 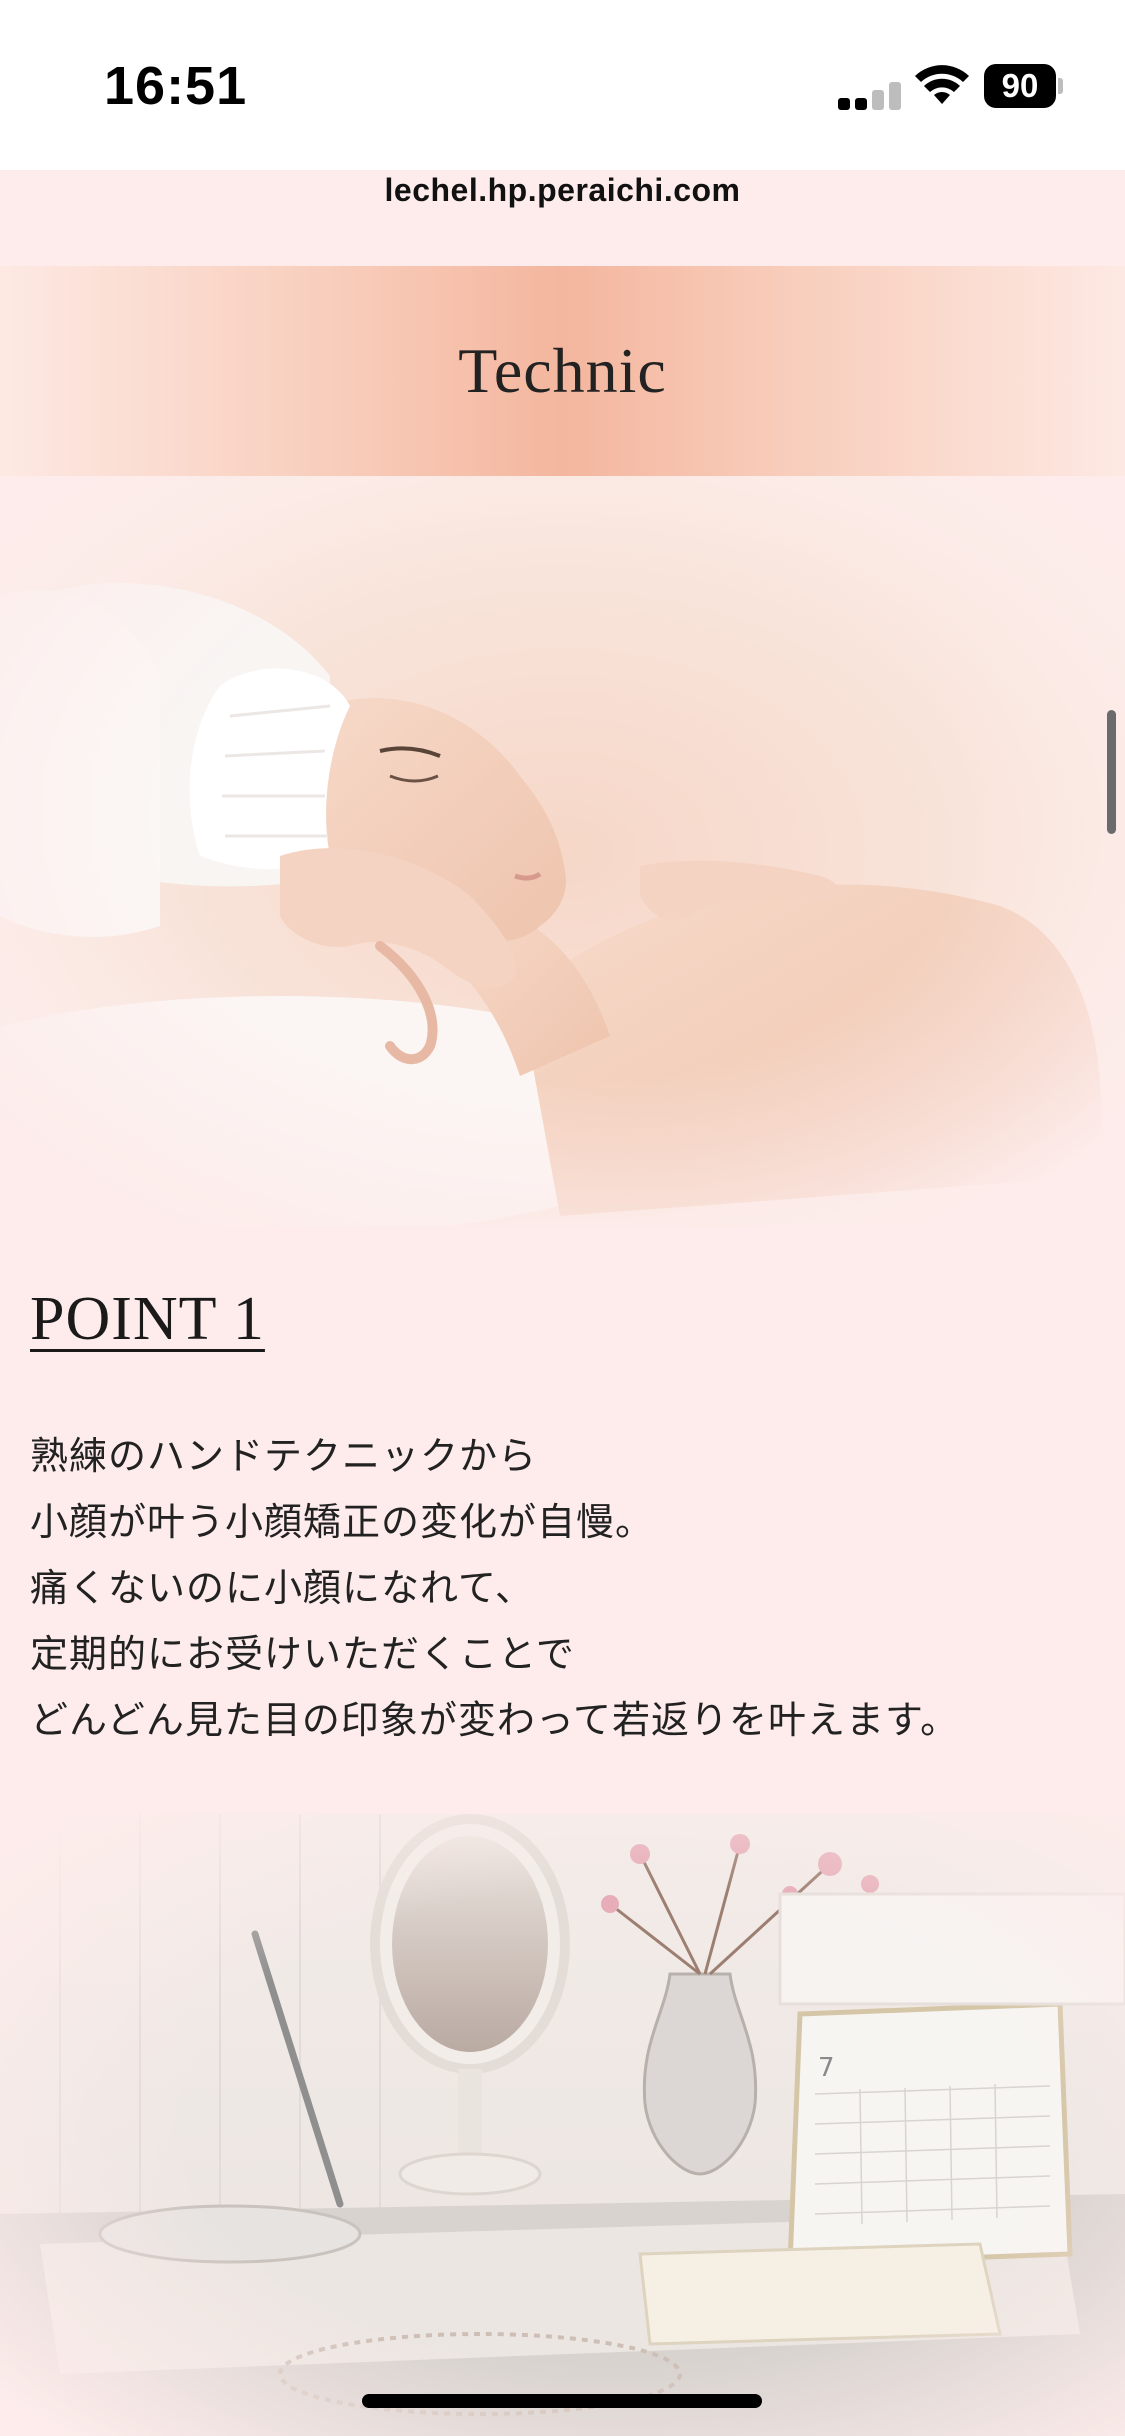 I want to click on signal-icon, so click(x=869, y=96).